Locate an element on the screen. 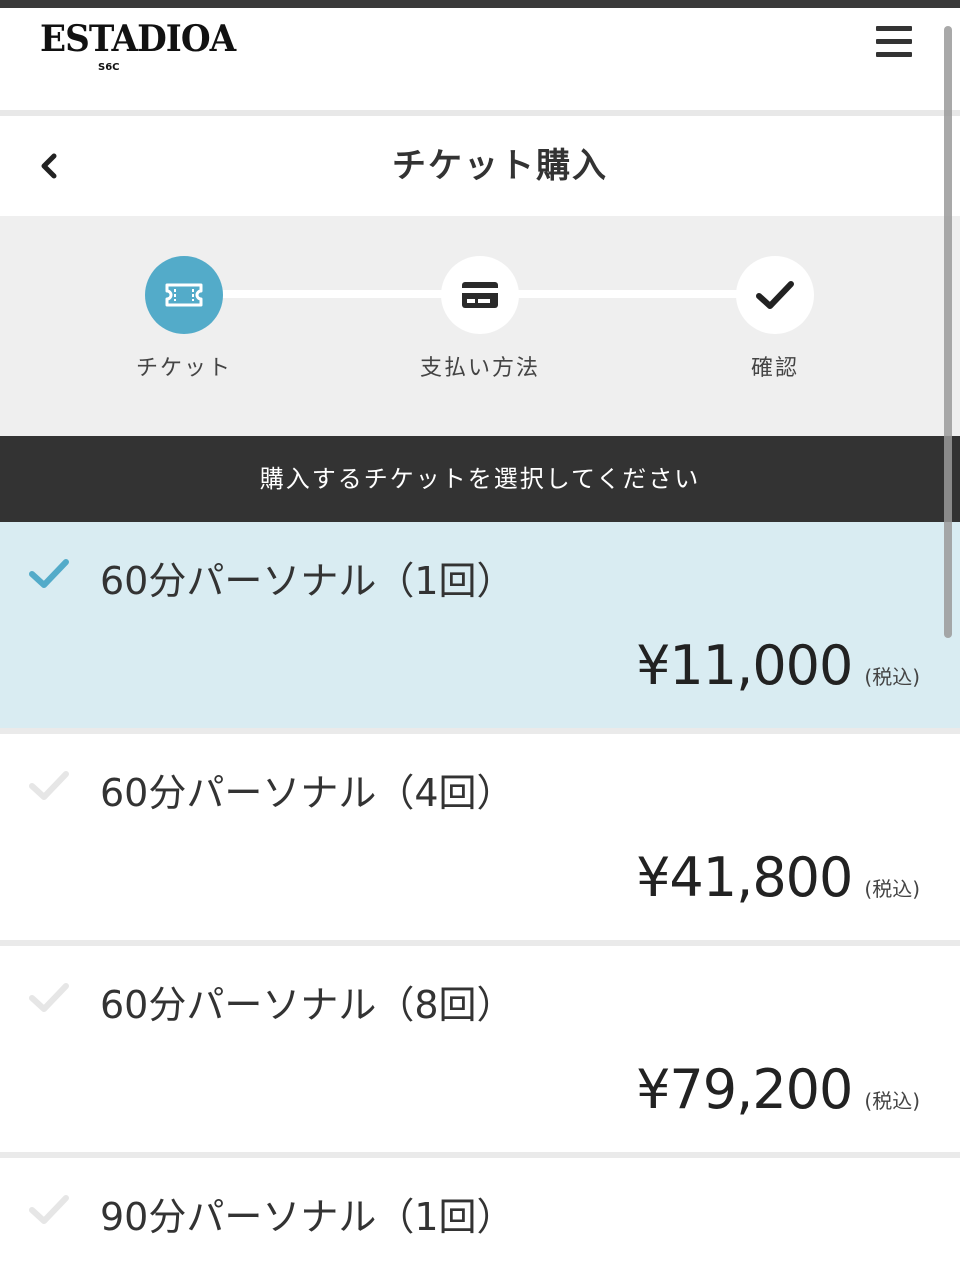 The image size is (960, 1280). ticket-price: ¥11,000 is located at coordinates (744, 665).